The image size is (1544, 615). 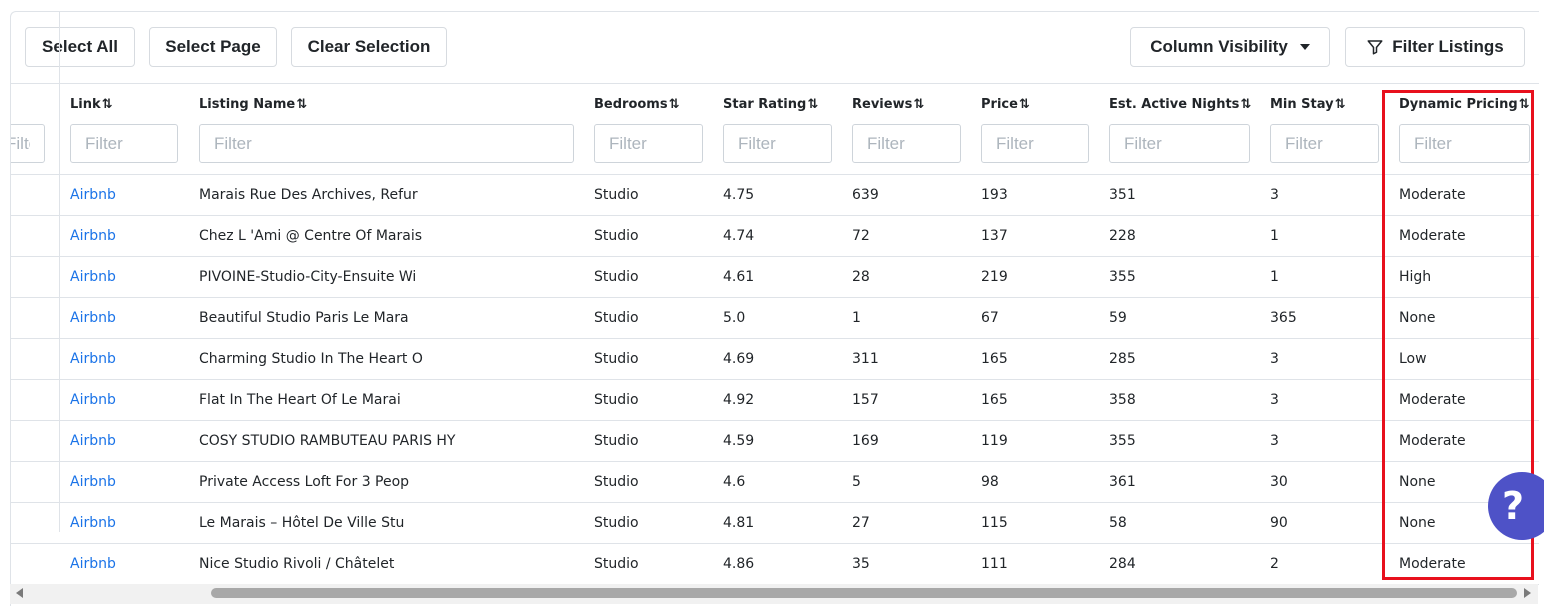 What do you see at coordinates (865, 195) in the screenshot?
I see `reviews-cell: 639` at bounding box center [865, 195].